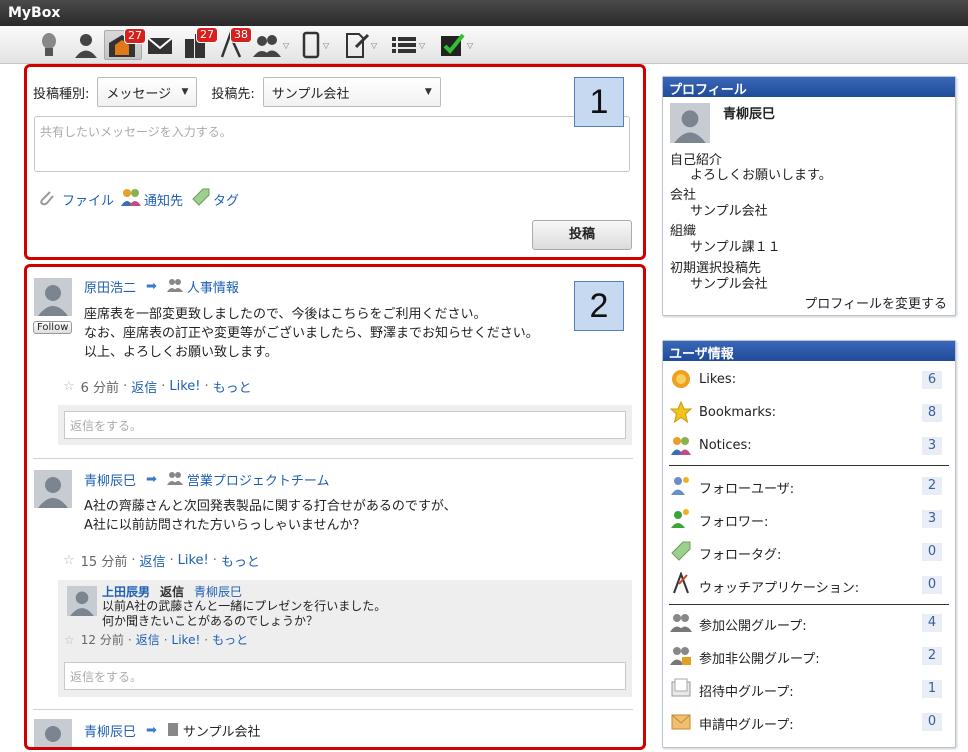 The height and width of the screenshot is (752, 968). Describe the element at coordinates (61, 94) in the screenshot. I see `post-type-label: 投稿種別:` at that location.